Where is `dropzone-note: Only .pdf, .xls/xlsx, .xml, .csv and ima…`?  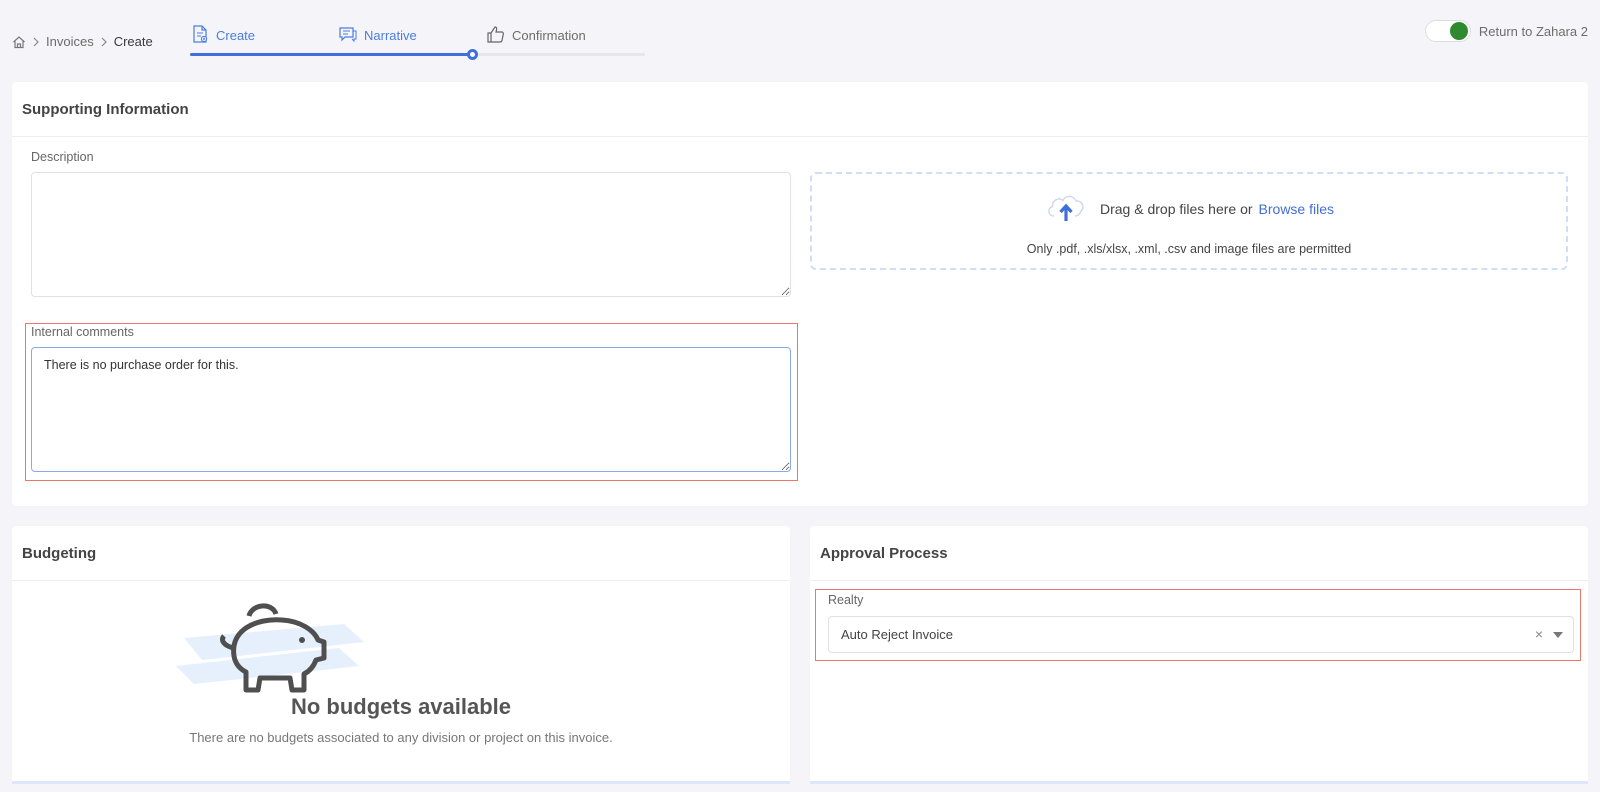 dropzone-note: Only .pdf, .xls/xlsx, .xml, .csv and ima… is located at coordinates (1189, 249).